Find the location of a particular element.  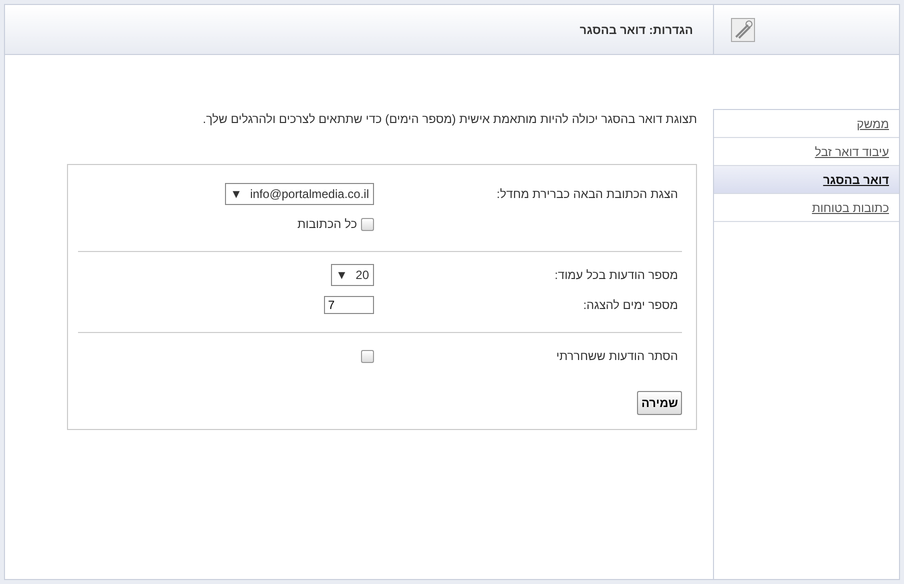

checkbox-label: כל הכתובות is located at coordinates (327, 224).